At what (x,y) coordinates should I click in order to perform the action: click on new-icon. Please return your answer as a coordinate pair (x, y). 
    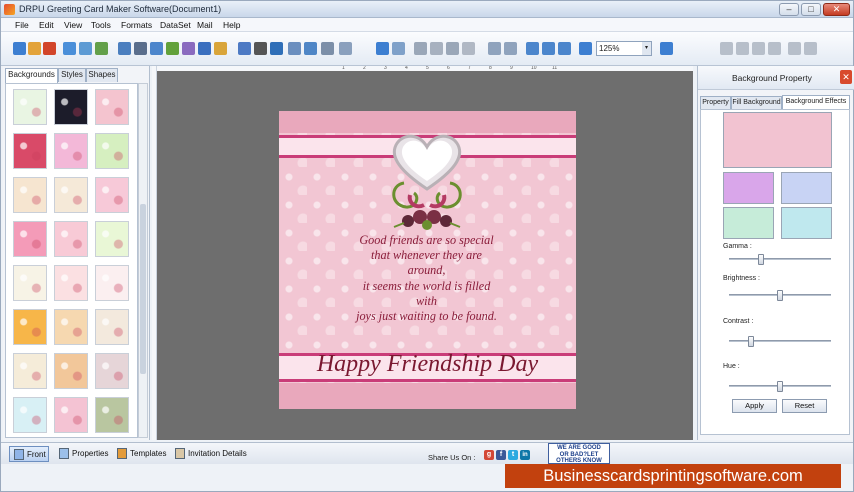
    Looking at the image, I should click on (19, 48).